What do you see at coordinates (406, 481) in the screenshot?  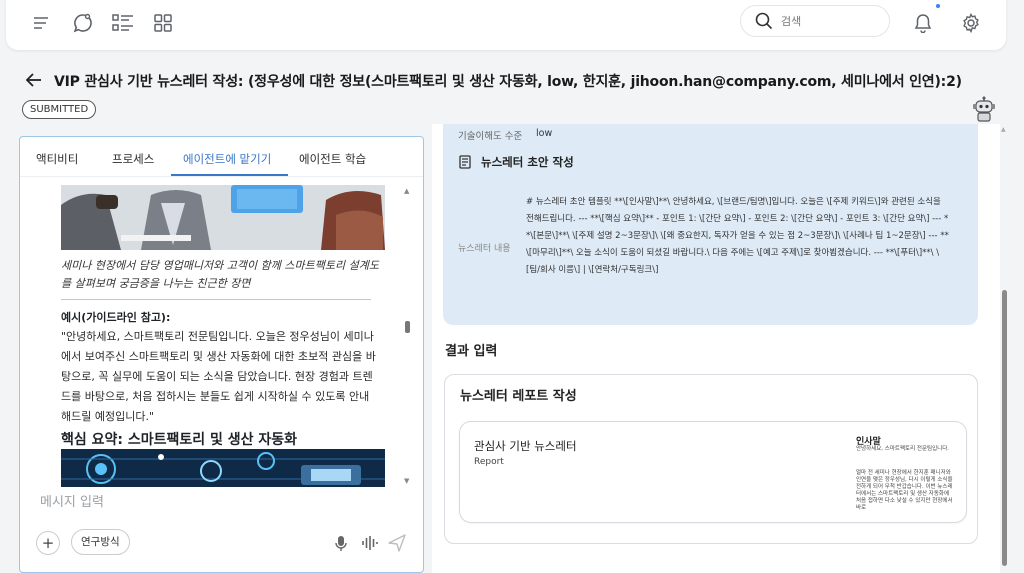 I see `scroll-down-icon: ▼` at bounding box center [406, 481].